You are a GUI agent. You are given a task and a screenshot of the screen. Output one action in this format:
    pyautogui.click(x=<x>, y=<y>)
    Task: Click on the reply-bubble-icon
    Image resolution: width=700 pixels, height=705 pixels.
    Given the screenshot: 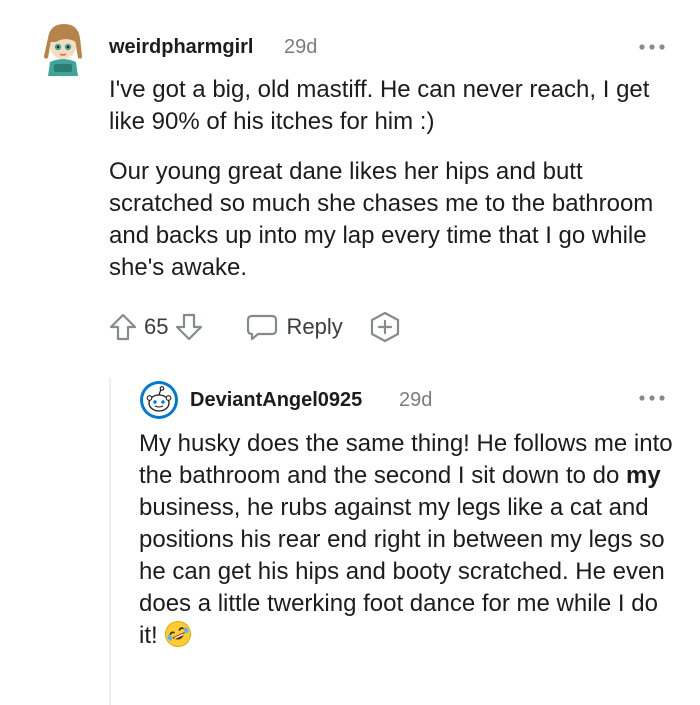 What is the action you would take?
    pyautogui.click(x=262, y=327)
    